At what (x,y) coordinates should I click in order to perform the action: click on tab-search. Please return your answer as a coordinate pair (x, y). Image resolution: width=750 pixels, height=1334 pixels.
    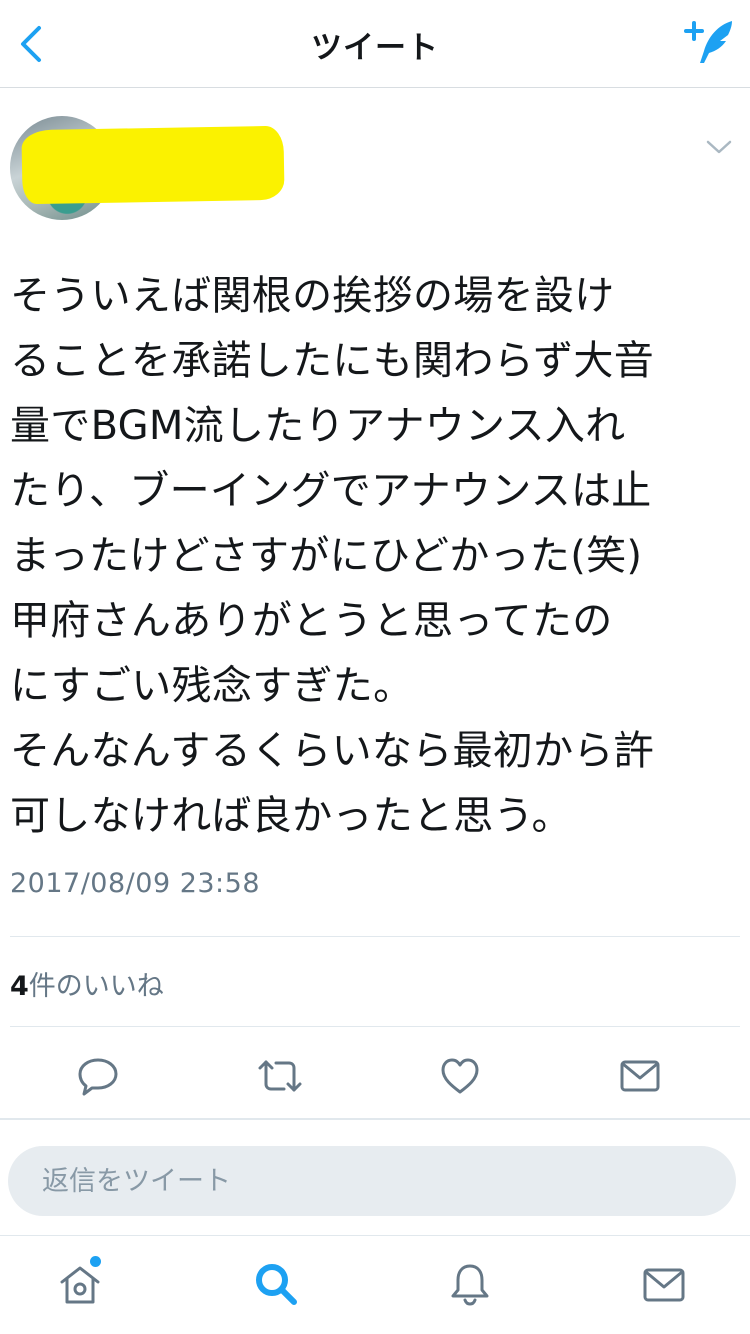
    Looking at the image, I should click on (276, 1284).